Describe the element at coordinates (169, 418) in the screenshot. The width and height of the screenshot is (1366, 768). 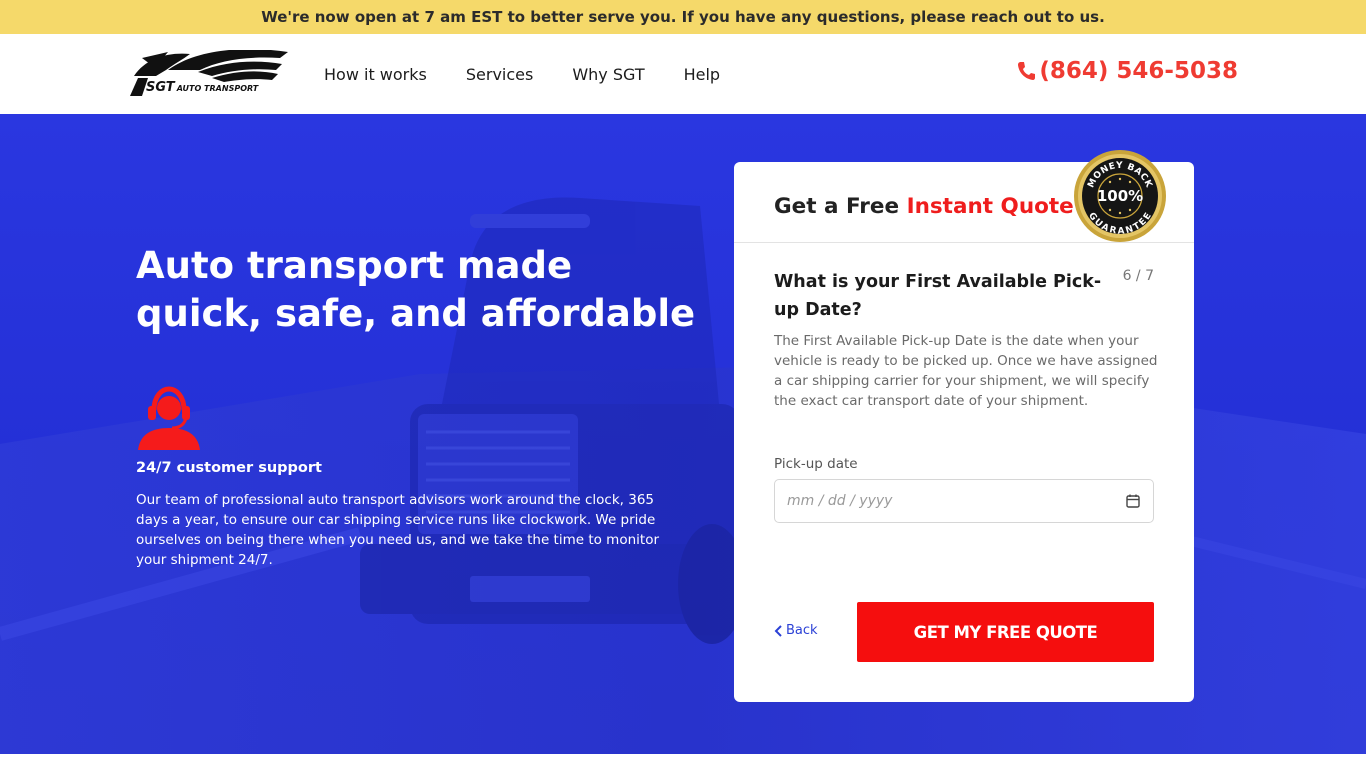
I see `headset-agent-icon` at that location.